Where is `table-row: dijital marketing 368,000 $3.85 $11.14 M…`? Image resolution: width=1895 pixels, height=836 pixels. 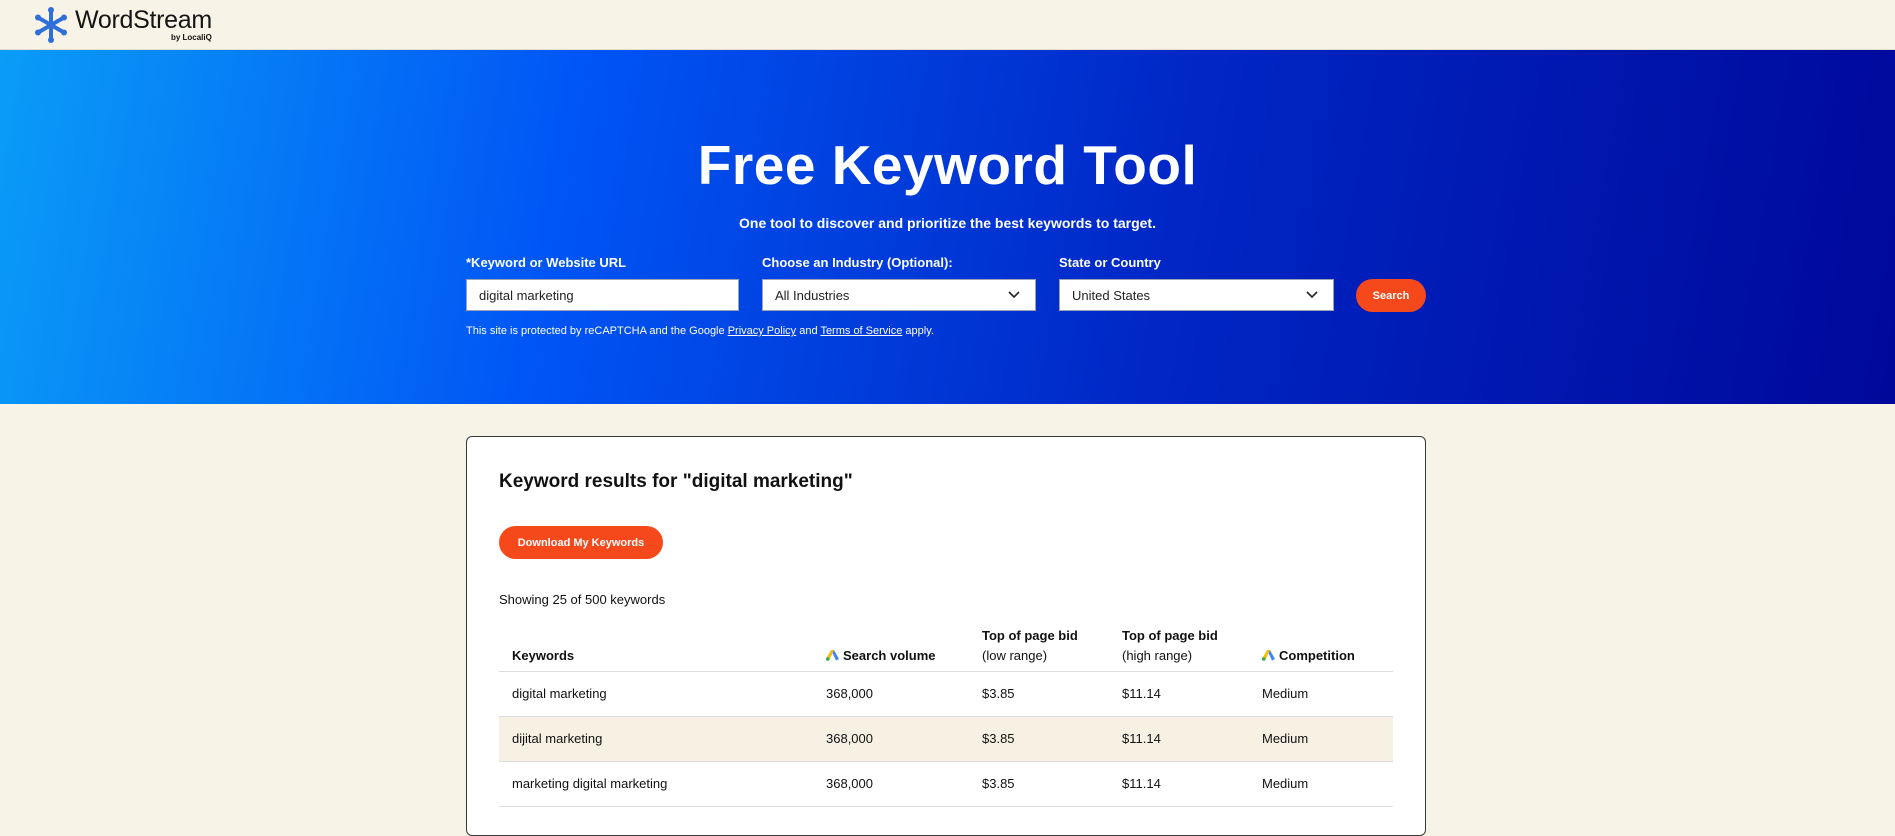 table-row: dijital marketing 368,000 $3.85 $11.14 M… is located at coordinates (946, 739).